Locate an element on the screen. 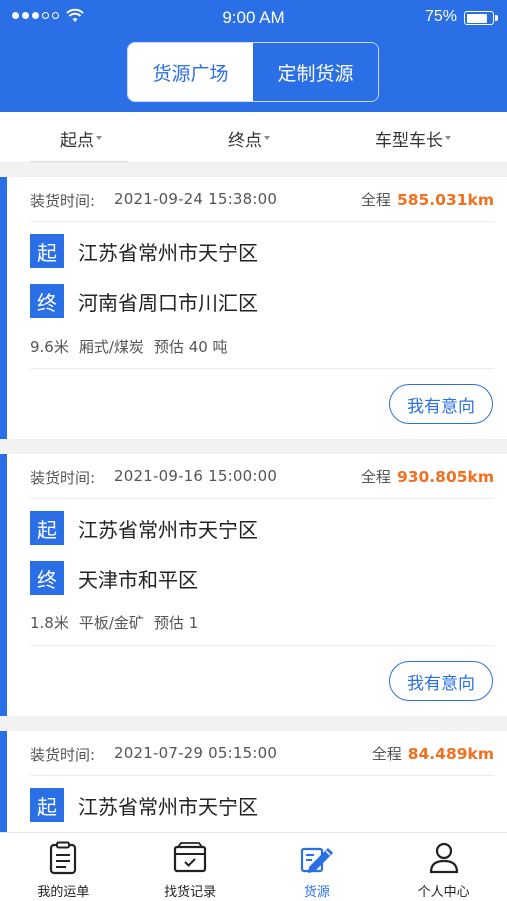 The width and height of the screenshot is (507, 901). estimate: 预估 40 吨 is located at coordinates (190, 347).